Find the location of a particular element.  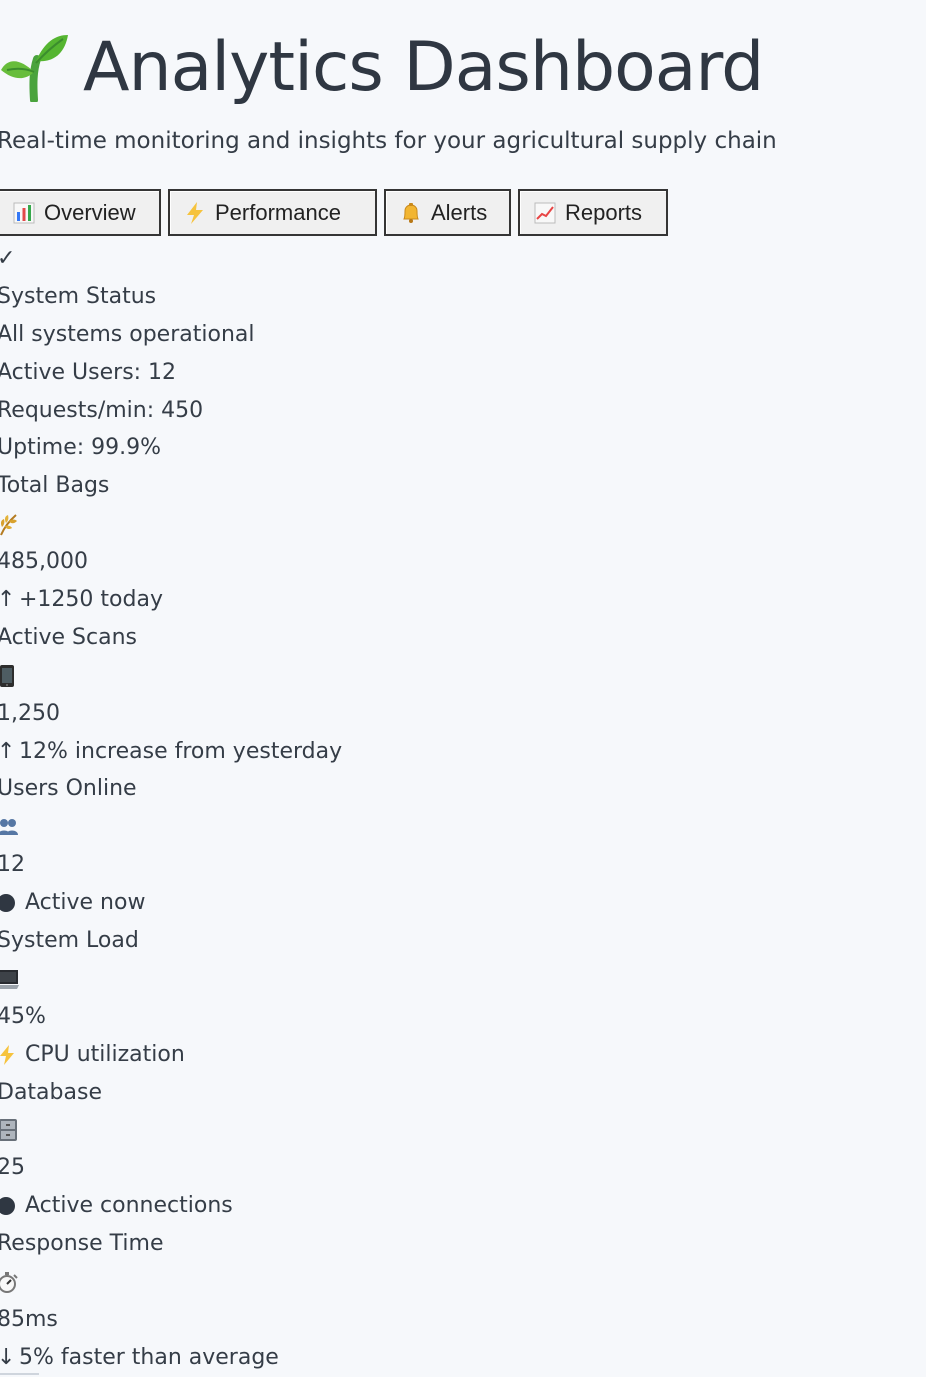

line-chart-icon is located at coordinates (545, 213).